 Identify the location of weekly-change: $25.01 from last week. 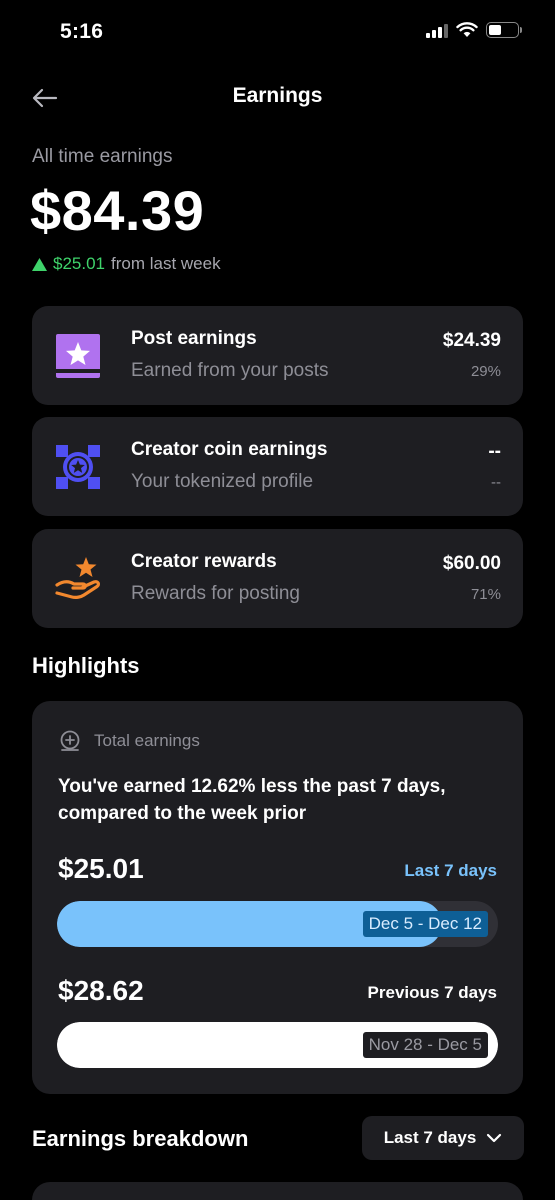
(126, 264).